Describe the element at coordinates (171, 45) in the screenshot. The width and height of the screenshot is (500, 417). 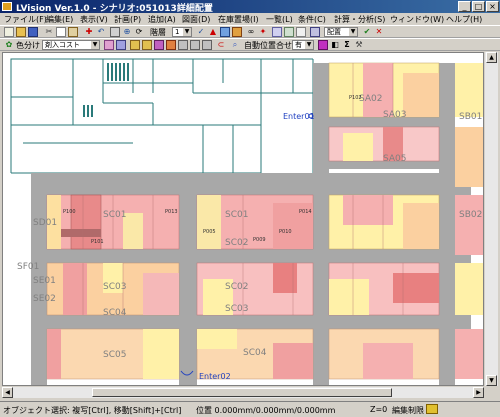
I see `box-icon` at that location.